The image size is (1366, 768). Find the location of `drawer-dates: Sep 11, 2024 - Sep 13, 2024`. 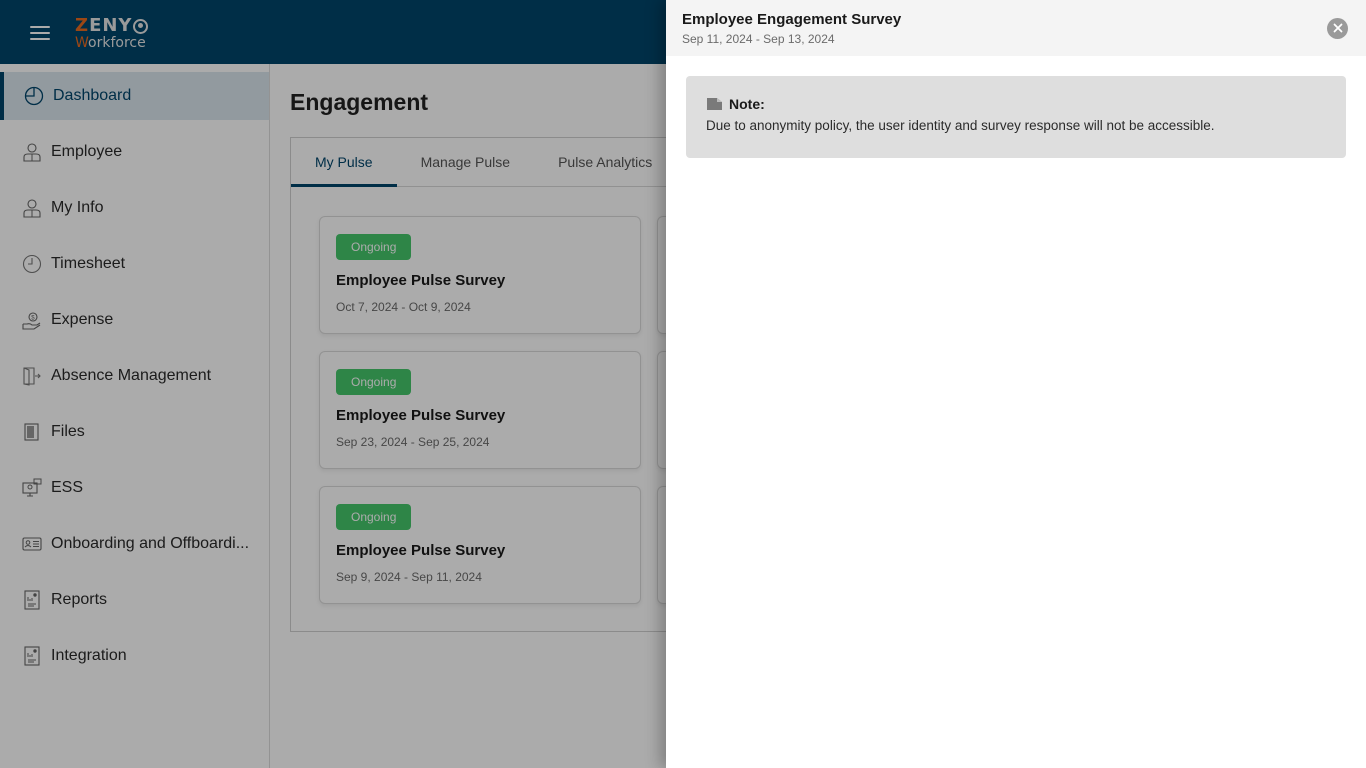

drawer-dates: Sep 11, 2024 - Sep 13, 2024 is located at coordinates (758, 39).